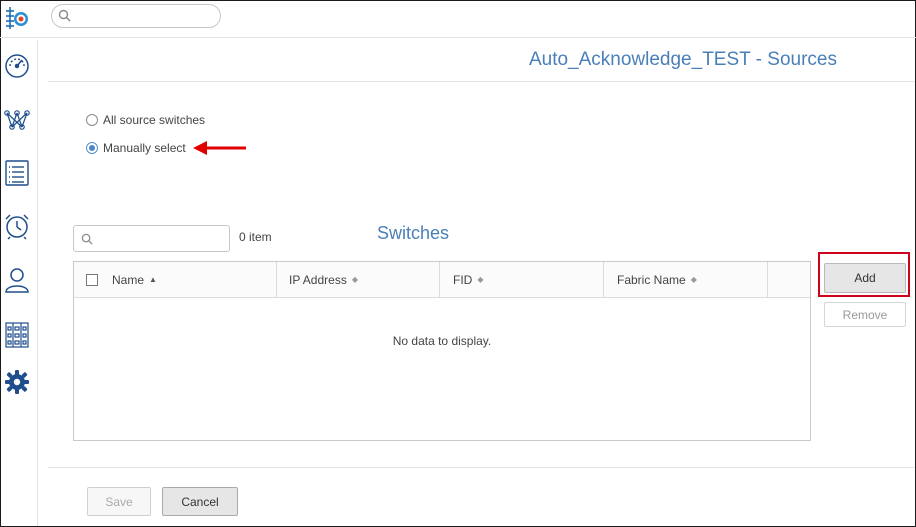 The height and width of the screenshot is (527, 916). I want to click on remove-button: Remove, so click(865, 314).